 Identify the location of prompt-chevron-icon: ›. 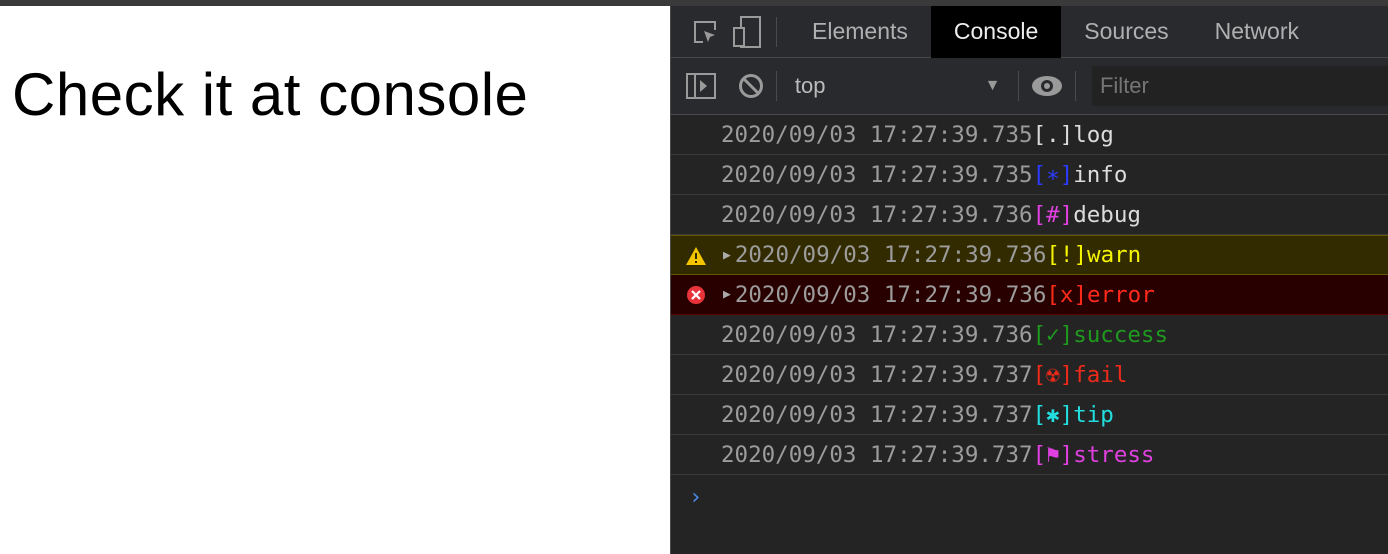
(696, 497).